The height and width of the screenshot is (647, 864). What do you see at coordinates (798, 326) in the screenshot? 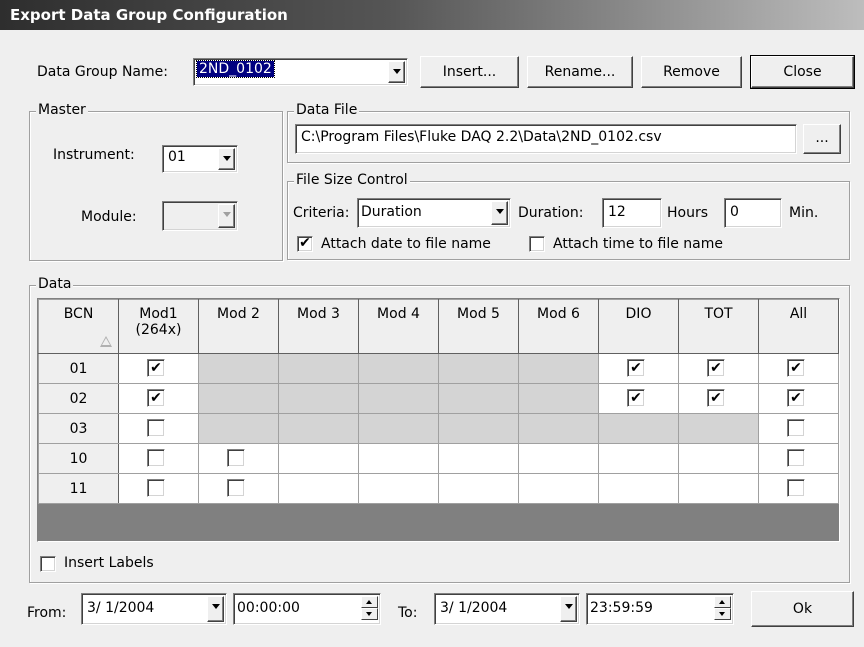
I see `column-header: All` at bounding box center [798, 326].